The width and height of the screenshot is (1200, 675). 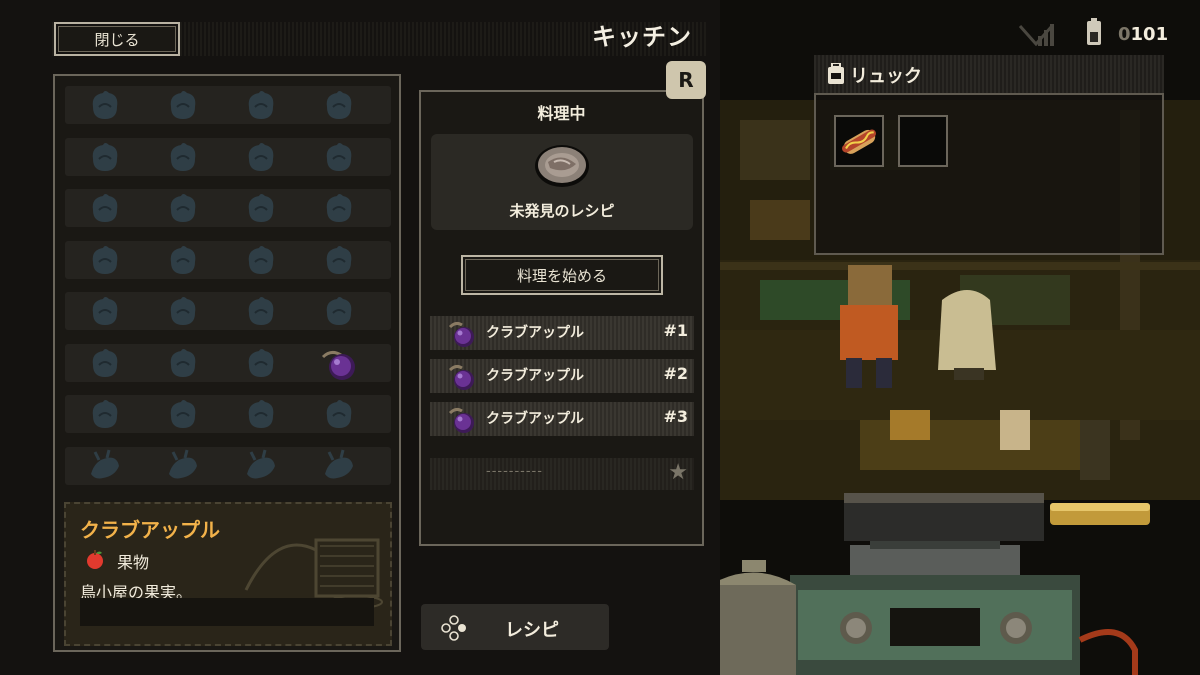 I want to click on start-cooking-button: 料理を始める, so click(x=562, y=275).